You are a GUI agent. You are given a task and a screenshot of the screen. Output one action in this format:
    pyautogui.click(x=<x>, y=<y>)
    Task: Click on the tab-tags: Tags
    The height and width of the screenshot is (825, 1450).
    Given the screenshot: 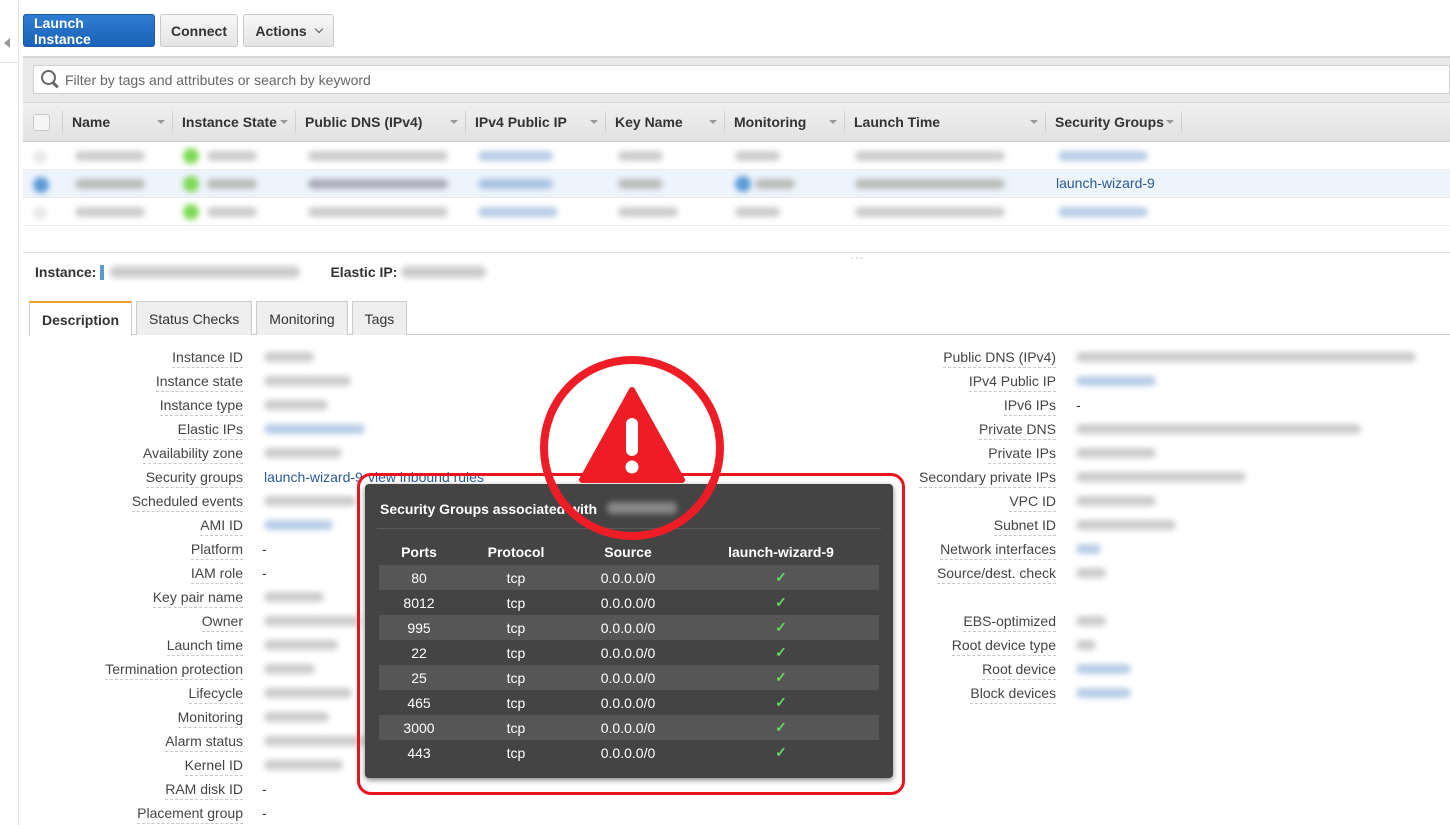 What is the action you would take?
    pyautogui.click(x=379, y=318)
    